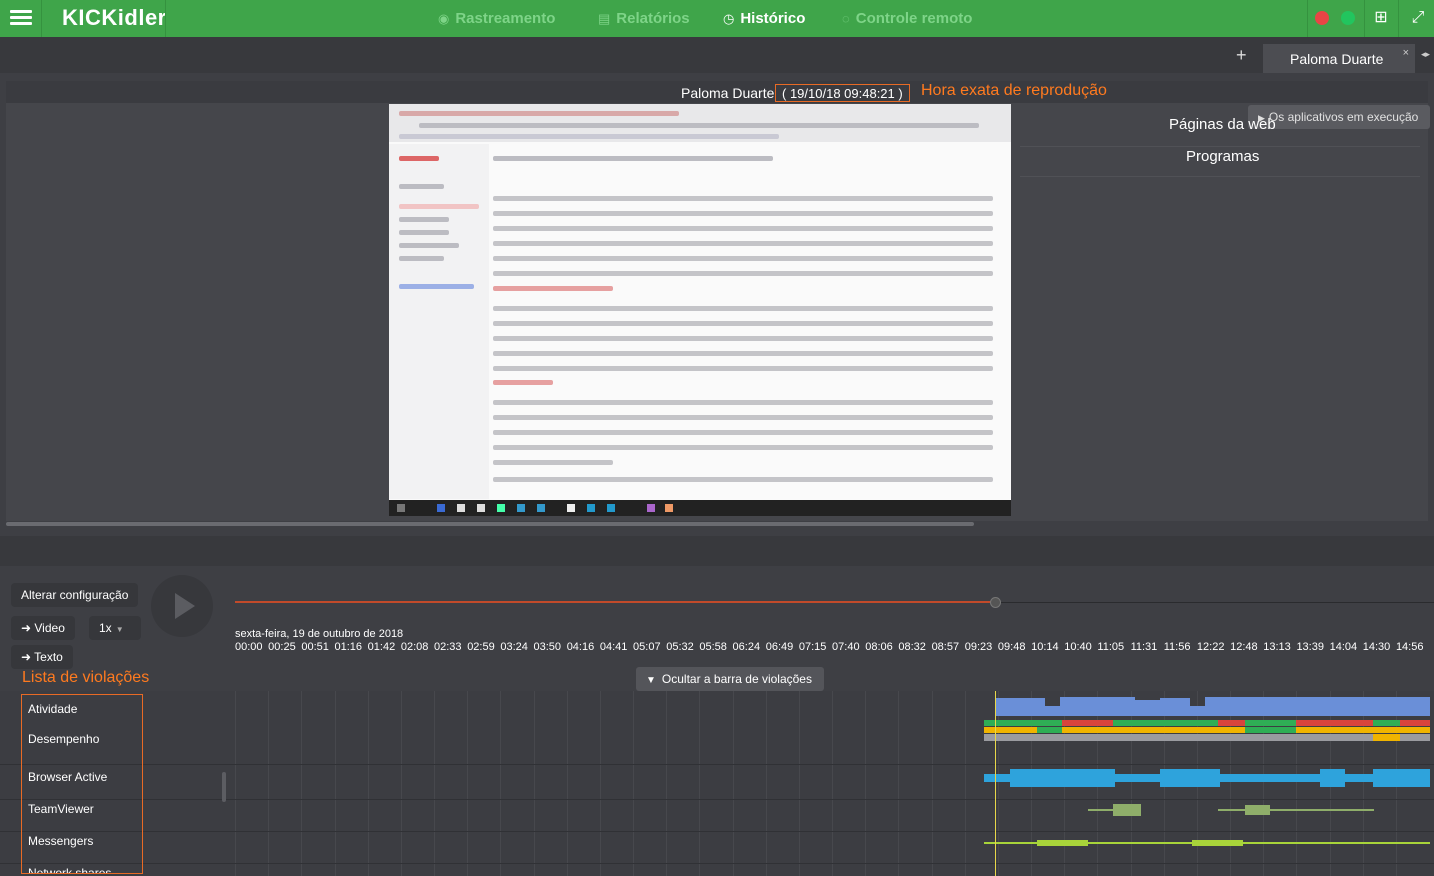  What do you see at coordinates (224, 787) in the screenshot?
I see `vertical-scrollbar` at bounding box center [224, 787].